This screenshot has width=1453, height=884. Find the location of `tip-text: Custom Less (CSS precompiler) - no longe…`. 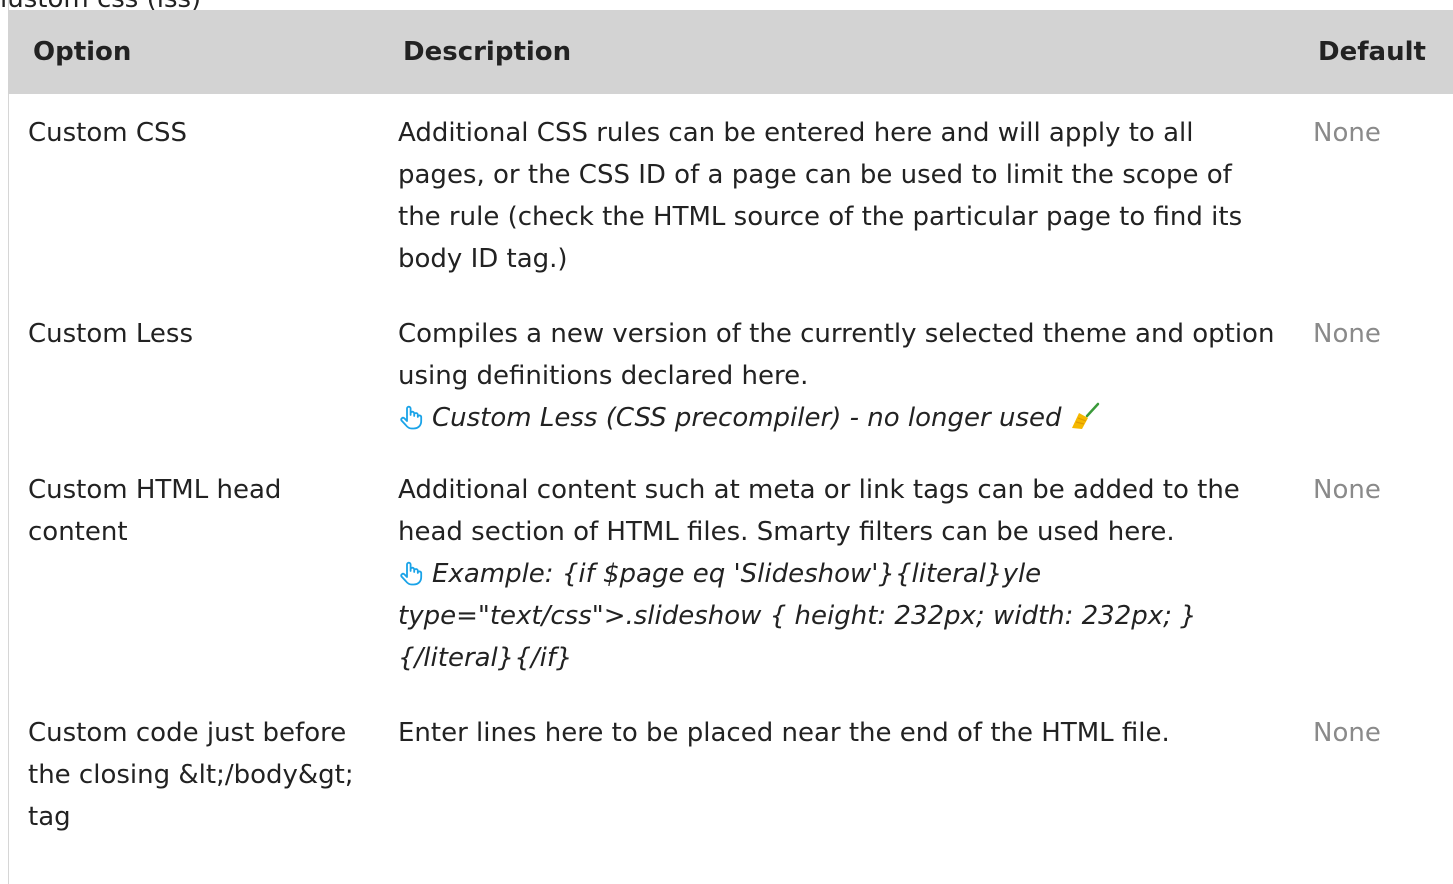

tip-text: Custom Less (CSS precompiler) - no longe… is located at coordinates (747, 418).